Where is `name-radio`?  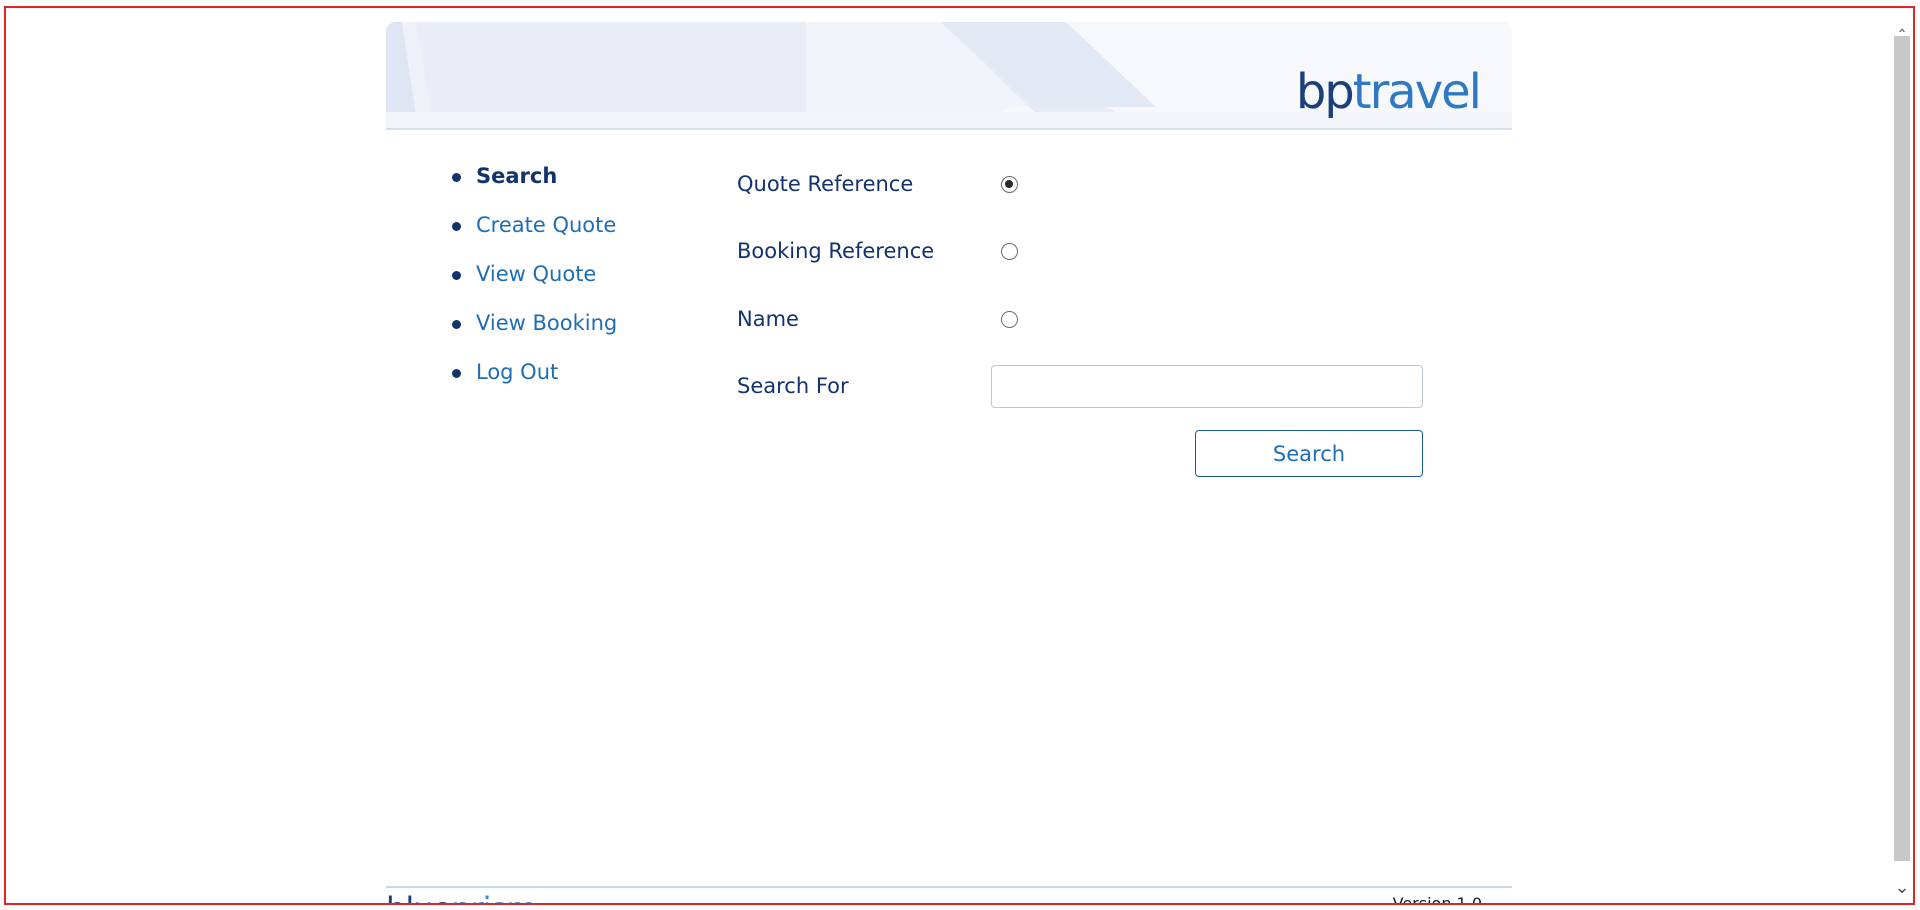
name-radio is located at coordinates (1009, 319).